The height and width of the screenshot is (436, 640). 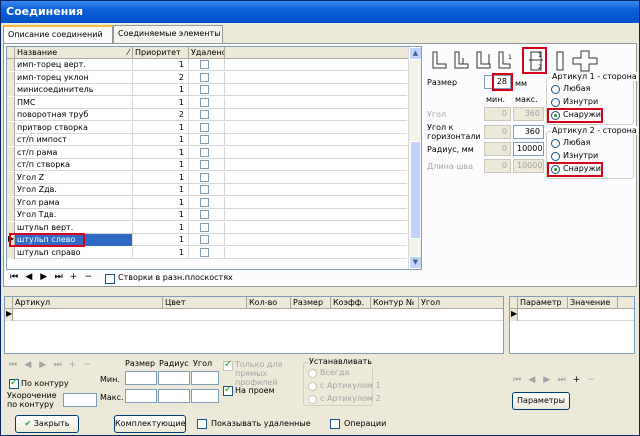 What do you see at coordinates (141, 396) in the screenshot?
I see `max-size-input` at bounding box center [141, 396].